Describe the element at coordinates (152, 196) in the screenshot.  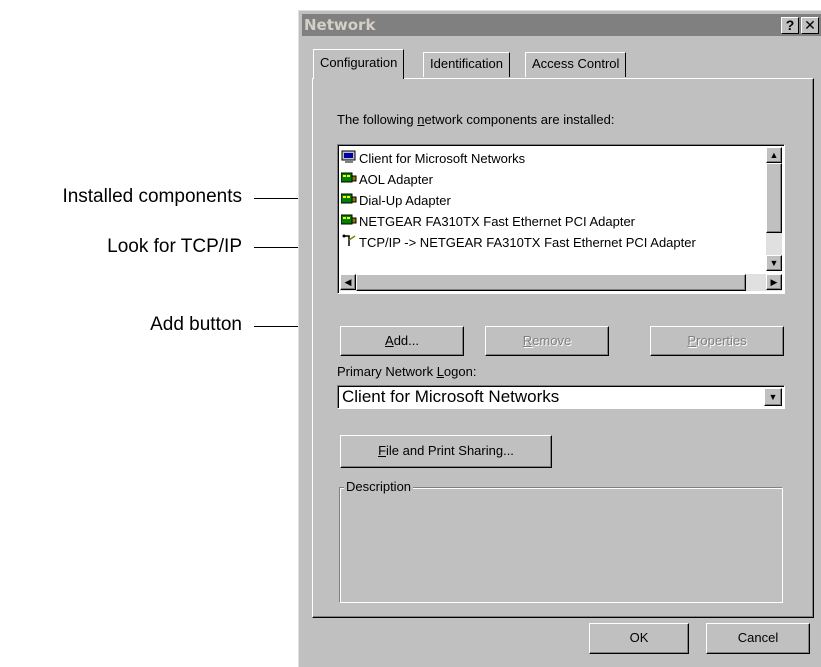
I see `callout-installed-components: Installed components` at that location.